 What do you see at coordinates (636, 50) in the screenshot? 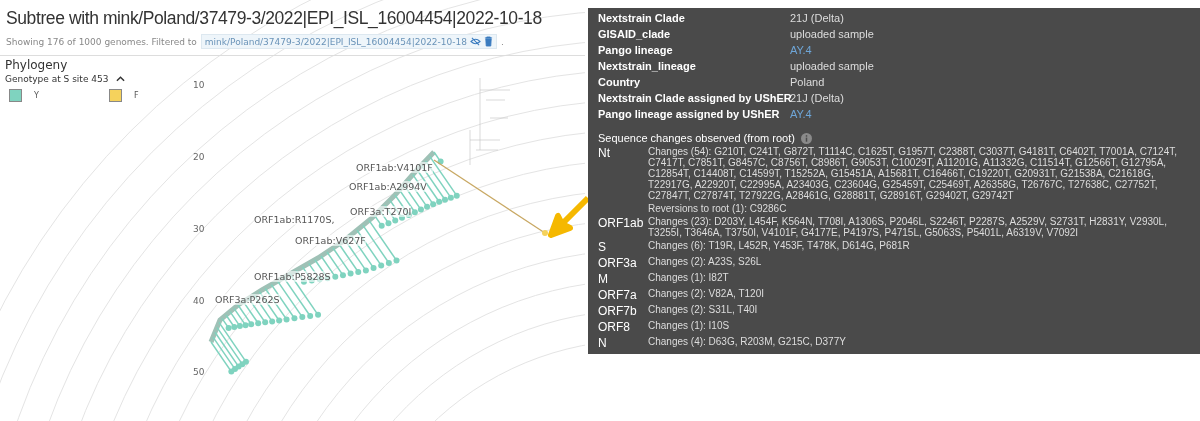
I see `attribute-label: Pango lineage` at bounding box center [636, 50].